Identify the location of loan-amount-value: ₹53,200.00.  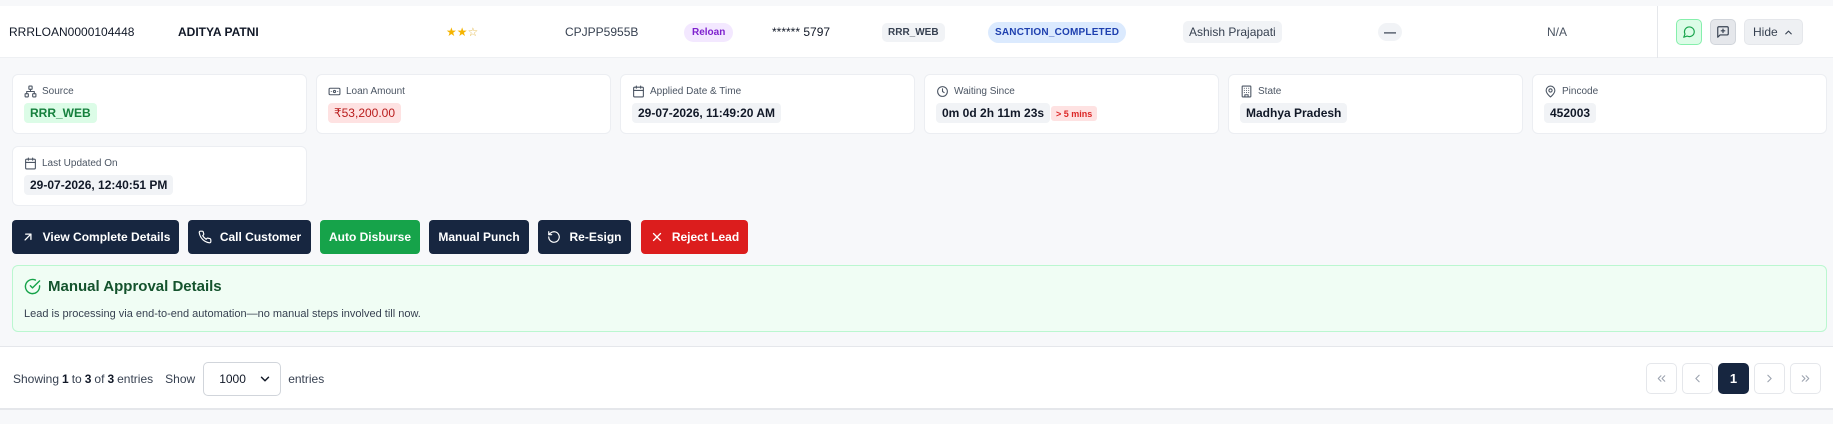
(365, 113).